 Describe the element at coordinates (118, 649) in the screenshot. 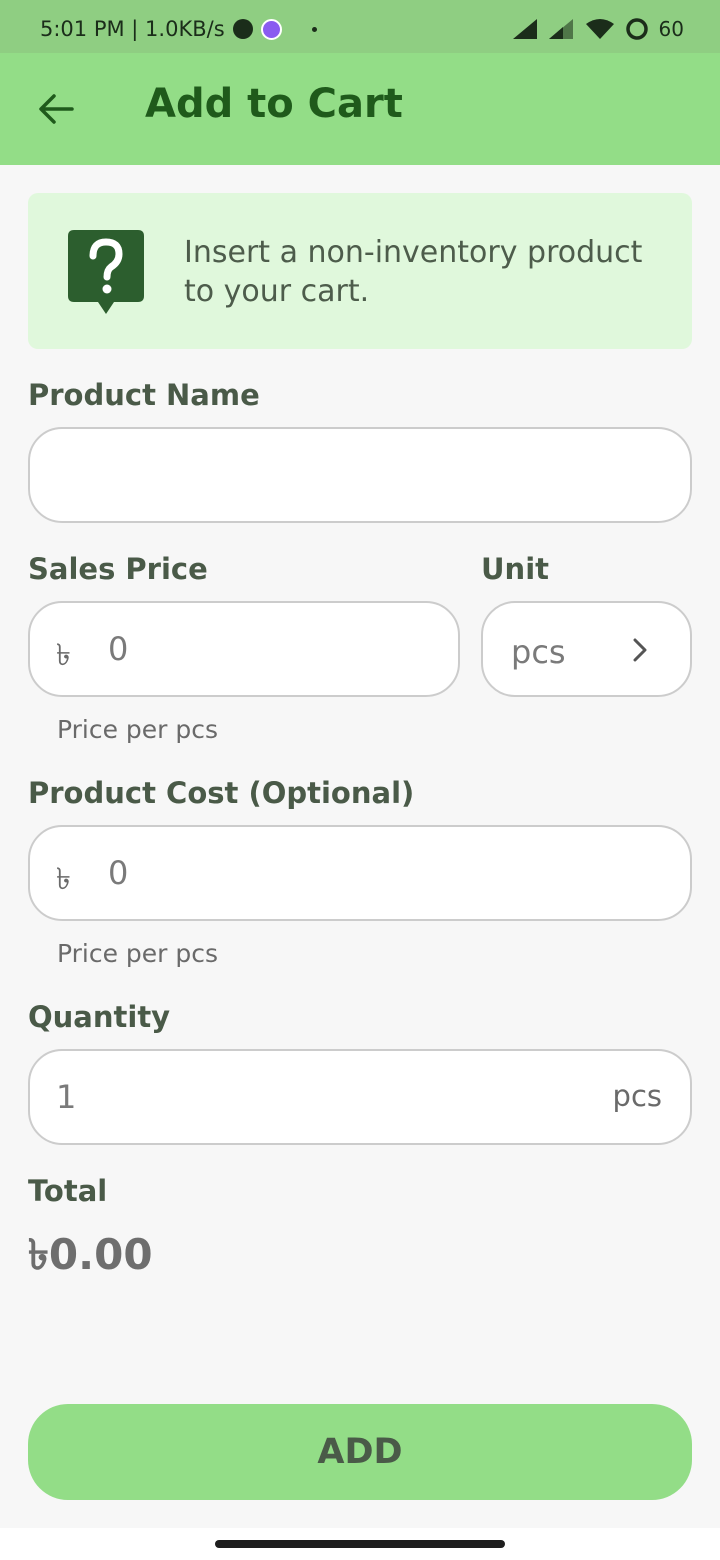

I see `sales-price-value: 0` at that location.